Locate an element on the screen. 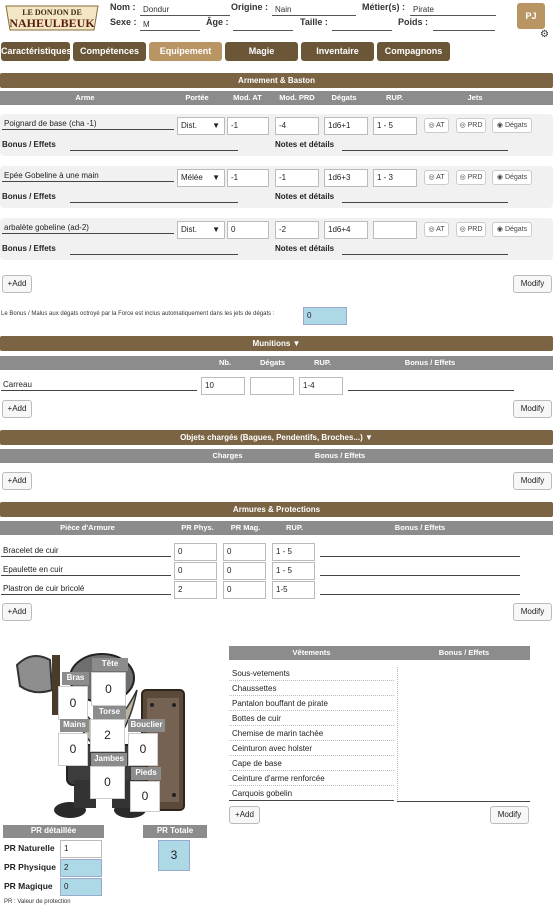  tab-magie: Magie is located at coordinates (261, 51).